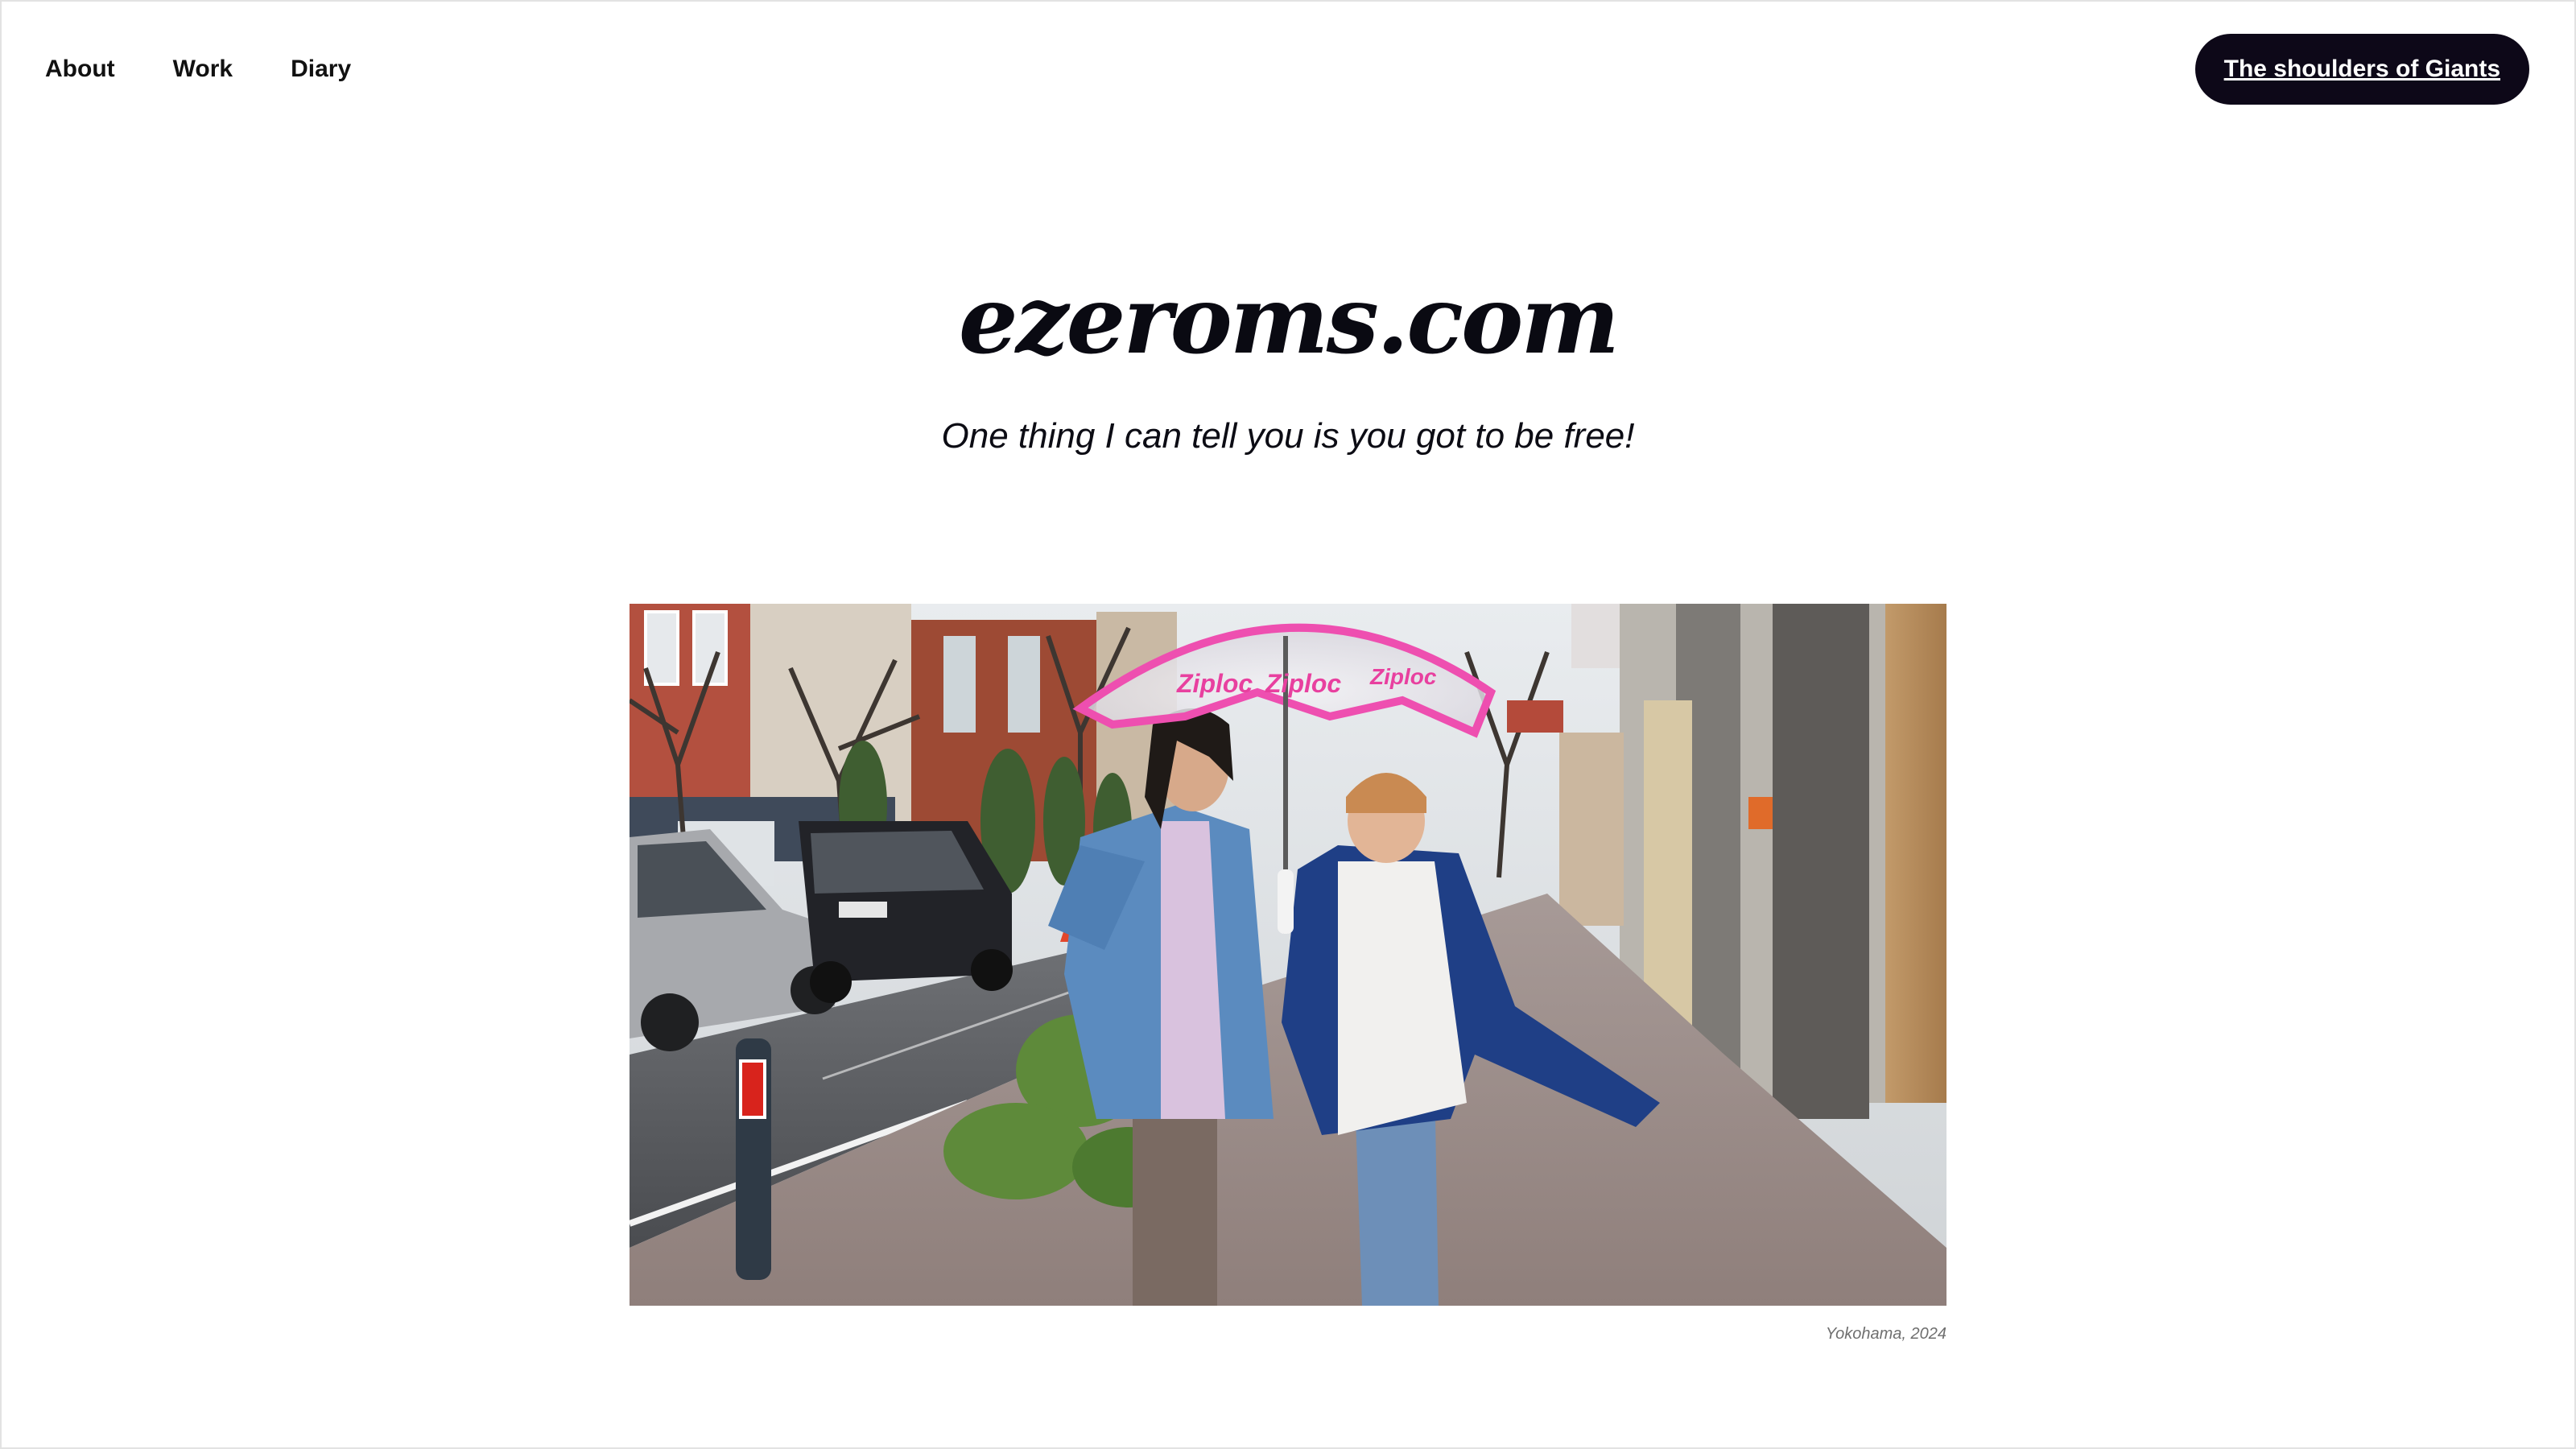 This screenshot has height=1449, width=2576. Describe the element at coordinates (321, 69) in the screenshot. I see `nav-diary-link: Diary` at that location.